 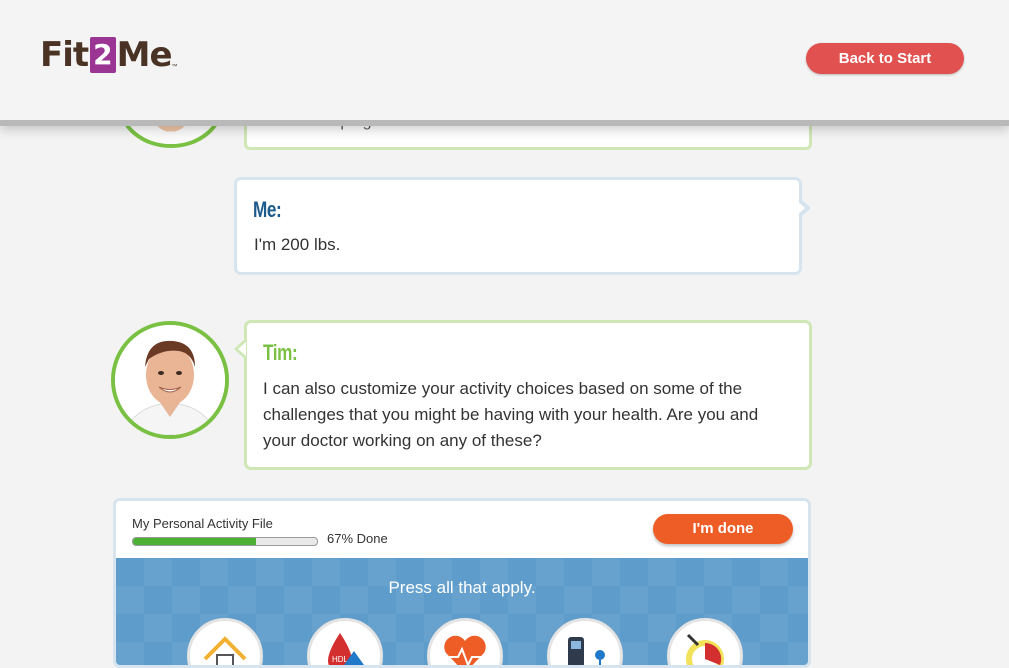 What do you see at coordinates (885, 58) in the screenshot?
I see `back-to-start-button: Back to Start` at bounding box center [885, 58].